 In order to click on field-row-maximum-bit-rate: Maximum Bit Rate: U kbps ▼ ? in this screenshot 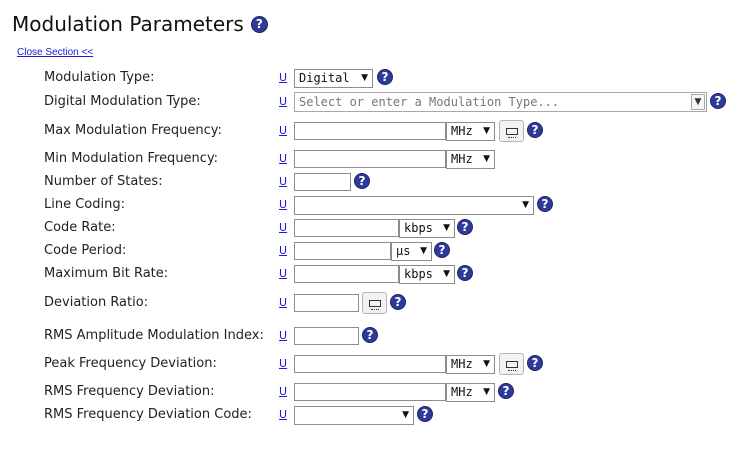, I will do `click(372, 274)`.